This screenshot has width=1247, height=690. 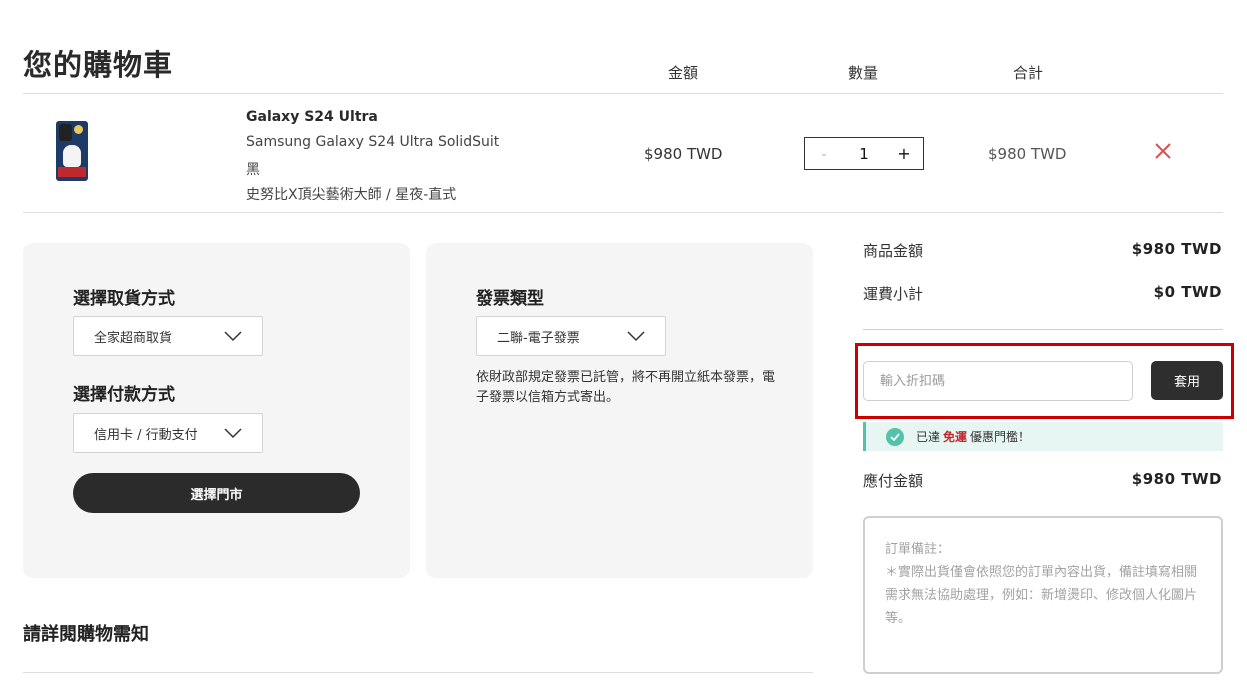 I want to click on quantity-stepper: - 1 +, so click(x=864, y=153).